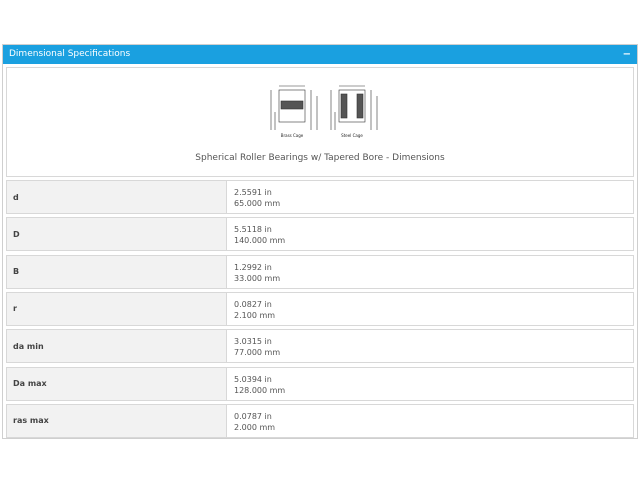  What do you see at coordinates (257, 203) in the screenshot?
I see `spec-value-mm: 65.000 mm` at bounding box center [257, 203].